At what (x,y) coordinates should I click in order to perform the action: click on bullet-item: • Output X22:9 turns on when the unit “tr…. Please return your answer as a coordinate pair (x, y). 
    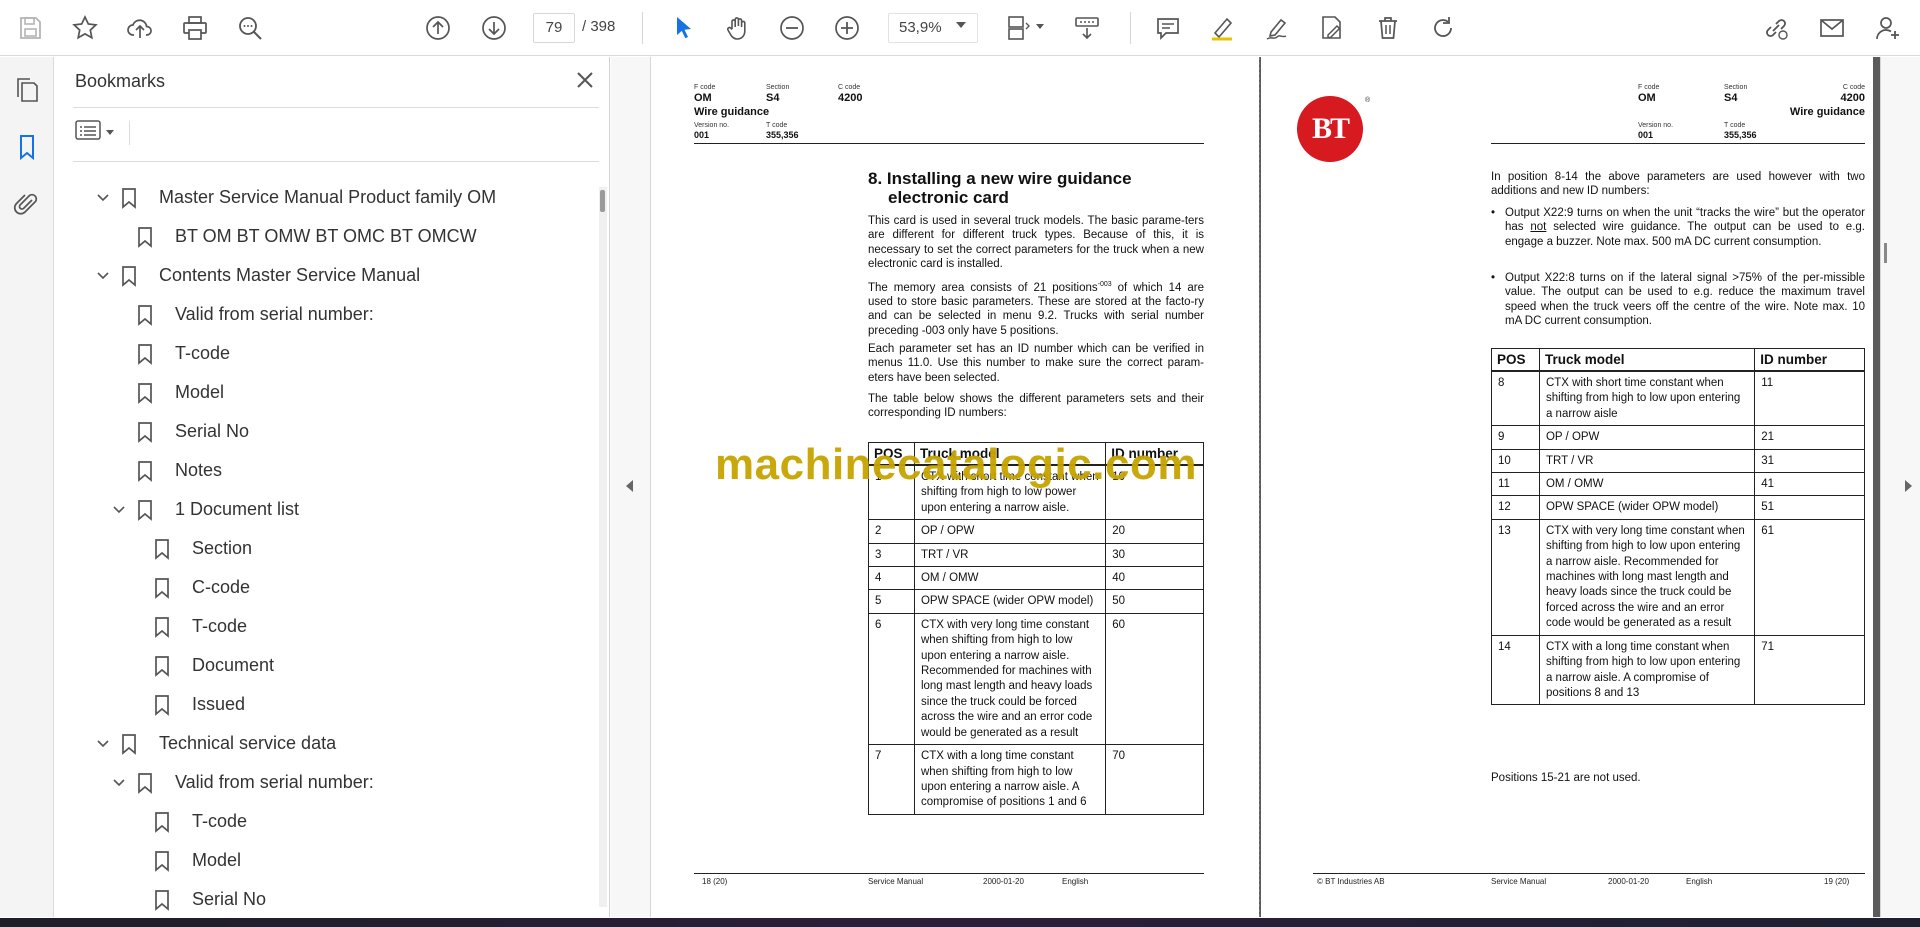
    Looking at the image, I should click on (1678, 227).